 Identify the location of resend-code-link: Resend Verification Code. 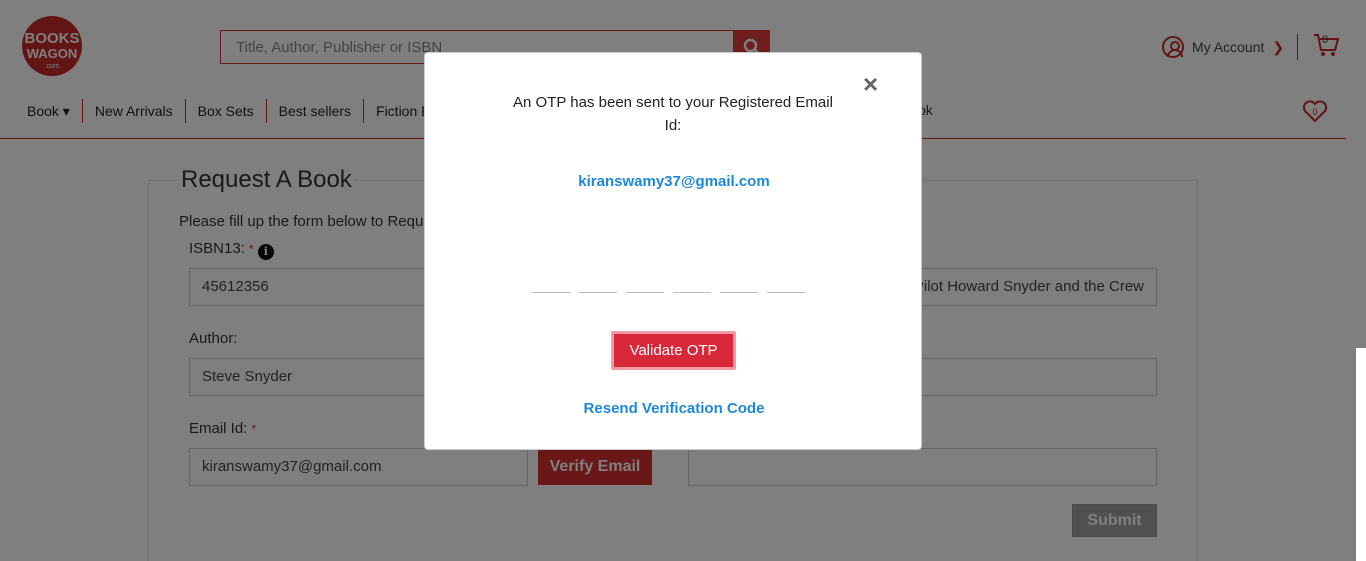
(674, 408).